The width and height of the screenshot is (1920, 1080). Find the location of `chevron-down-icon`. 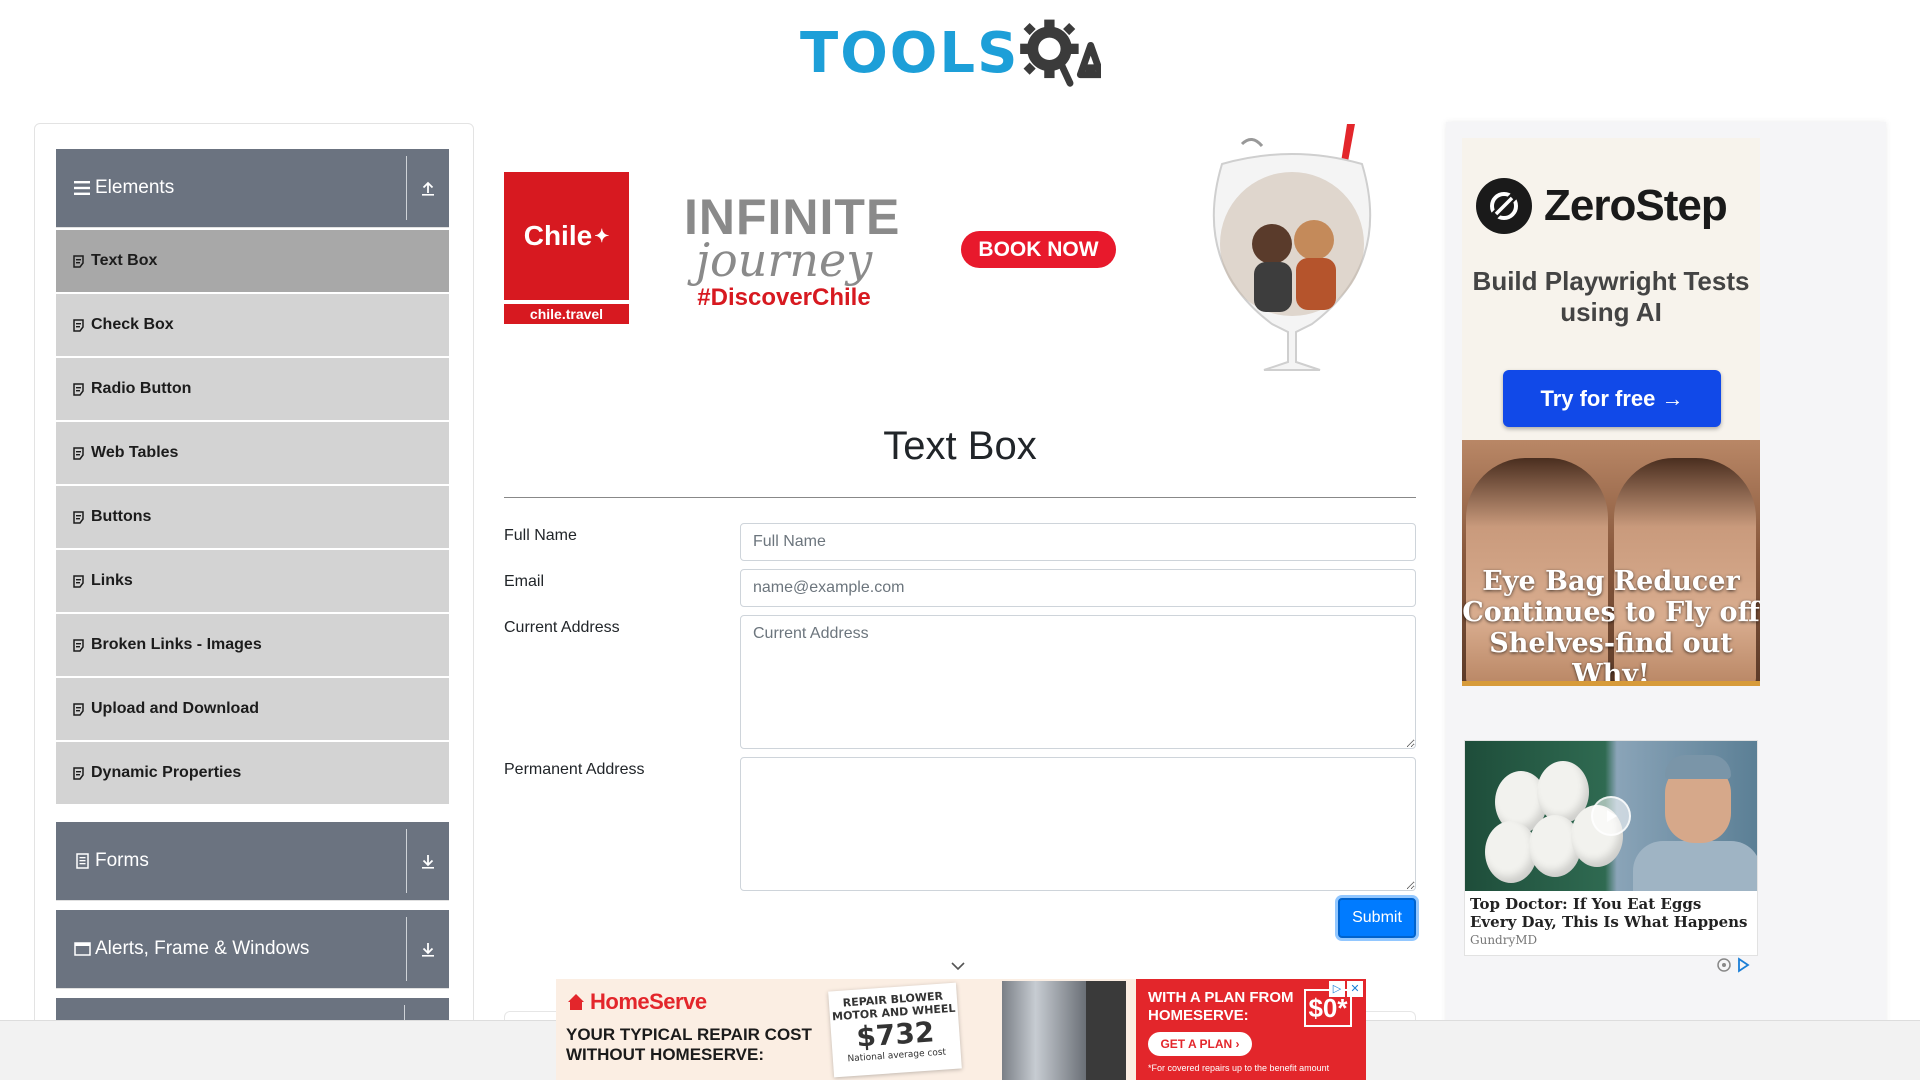

chevron-down-icon is located at coordinates (958, 966).